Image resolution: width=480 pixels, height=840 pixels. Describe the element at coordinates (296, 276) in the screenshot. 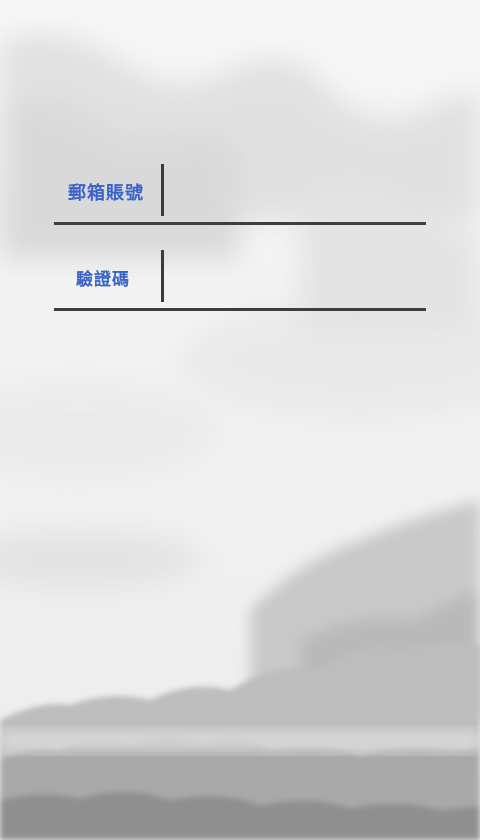

I see `verification-code-input` at that location.